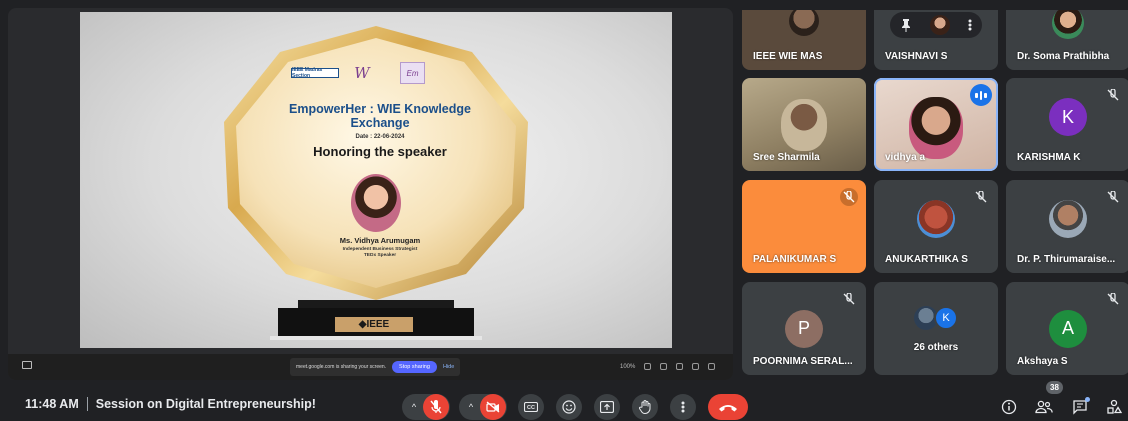  Describe the element at coordinates (712, 366) in the screenshot. I see `fullscreen-icon` at that location.